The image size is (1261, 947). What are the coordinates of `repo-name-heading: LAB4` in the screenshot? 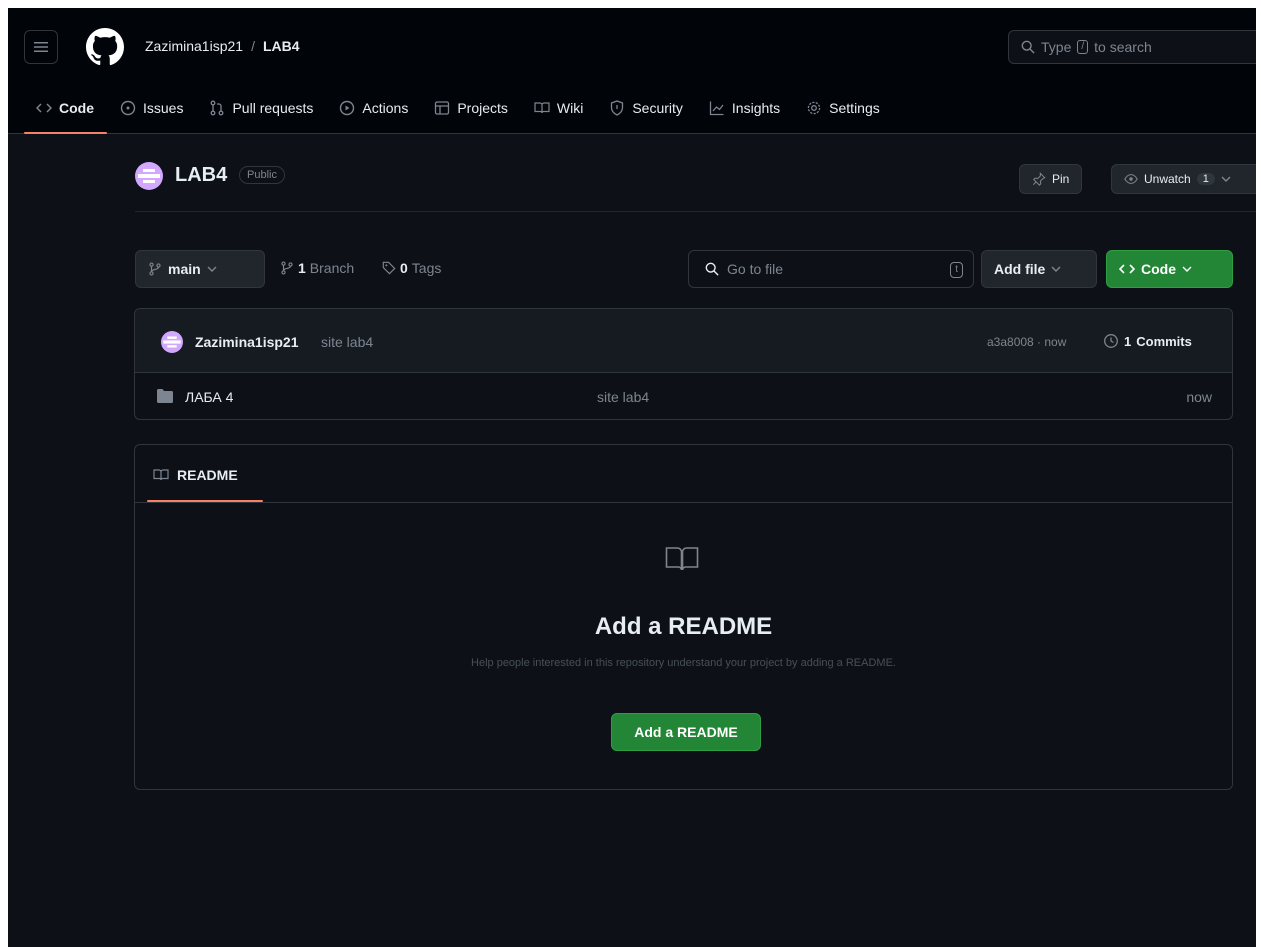 It's located at (201, 175).